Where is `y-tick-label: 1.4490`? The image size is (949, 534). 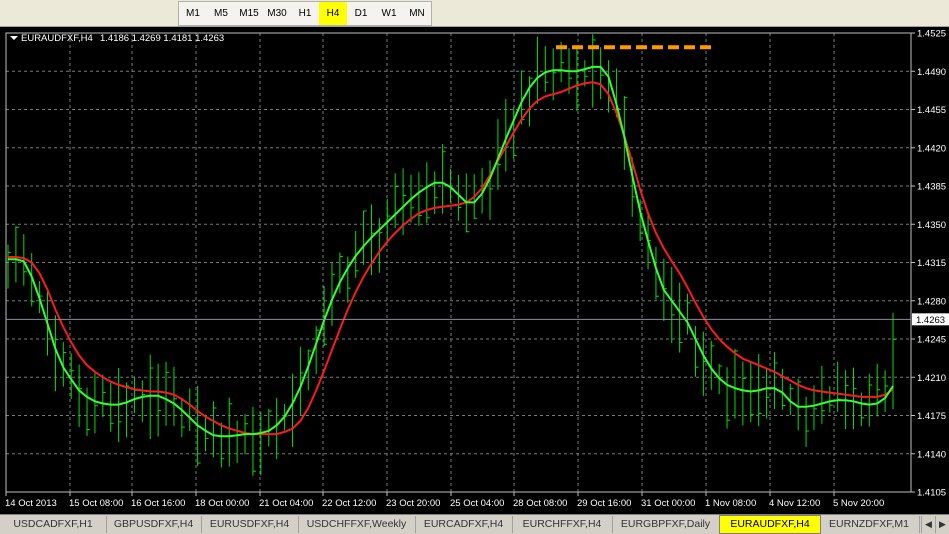
y-tick-label: 1.4490 is located at coordinates (931, 72).